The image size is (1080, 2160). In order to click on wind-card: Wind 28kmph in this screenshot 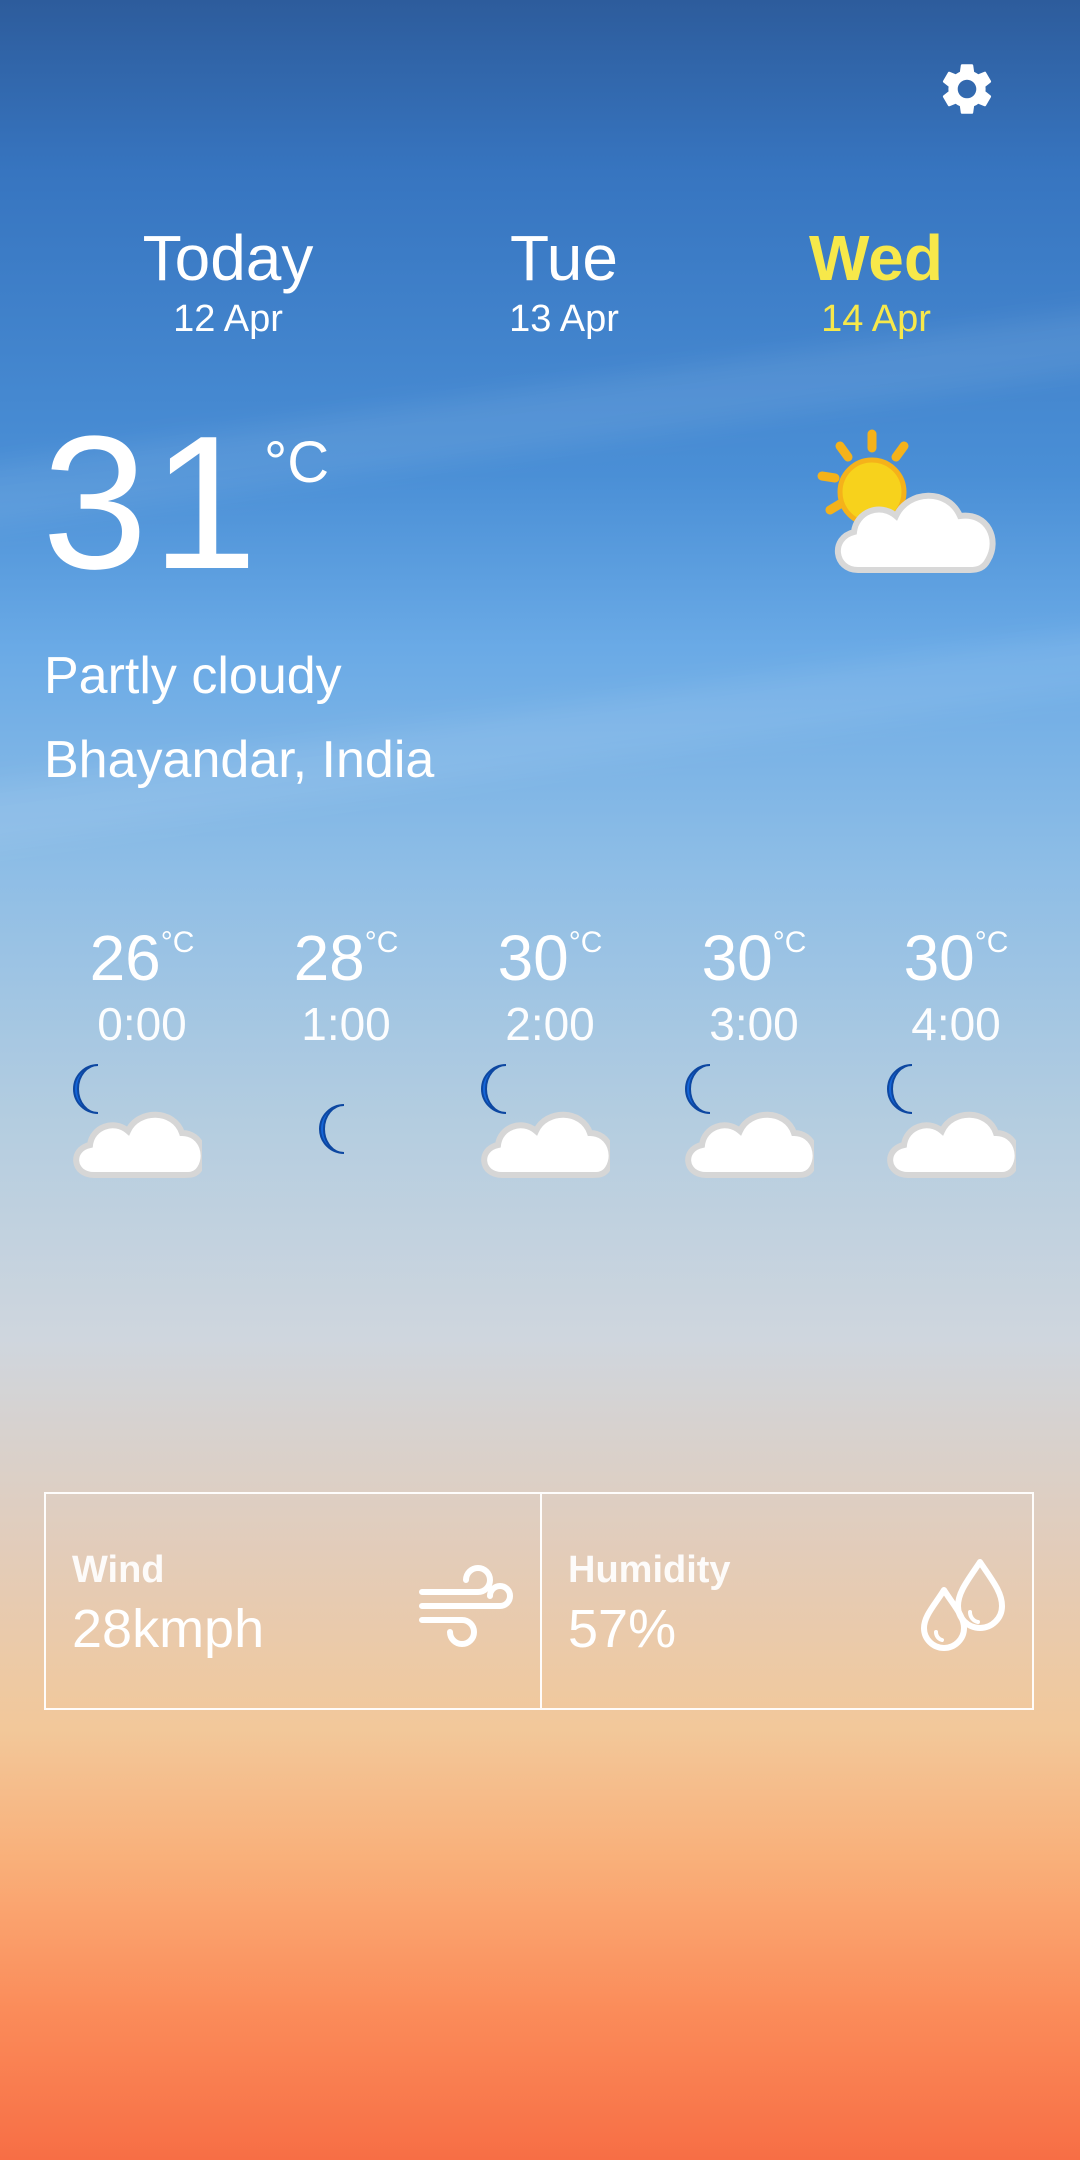, I will do `click(293, 1601)`.